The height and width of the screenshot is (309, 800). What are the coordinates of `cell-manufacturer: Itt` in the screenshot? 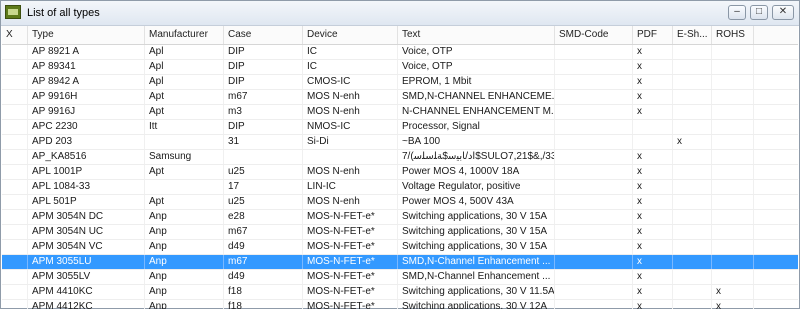 It's located at (184, 127).